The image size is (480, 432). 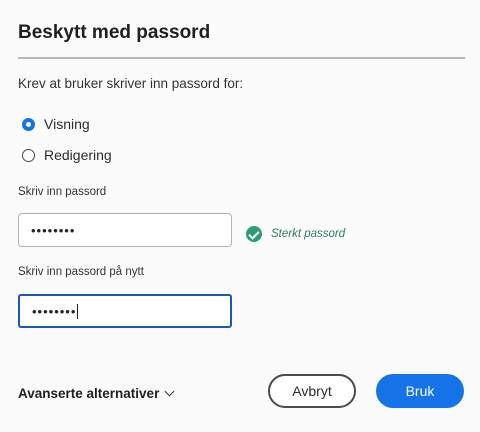 What do you see at coordinates (67, 124) in the screenshot?
I see `radio-viewing-label: Visning` at bounding box center [67, 124].